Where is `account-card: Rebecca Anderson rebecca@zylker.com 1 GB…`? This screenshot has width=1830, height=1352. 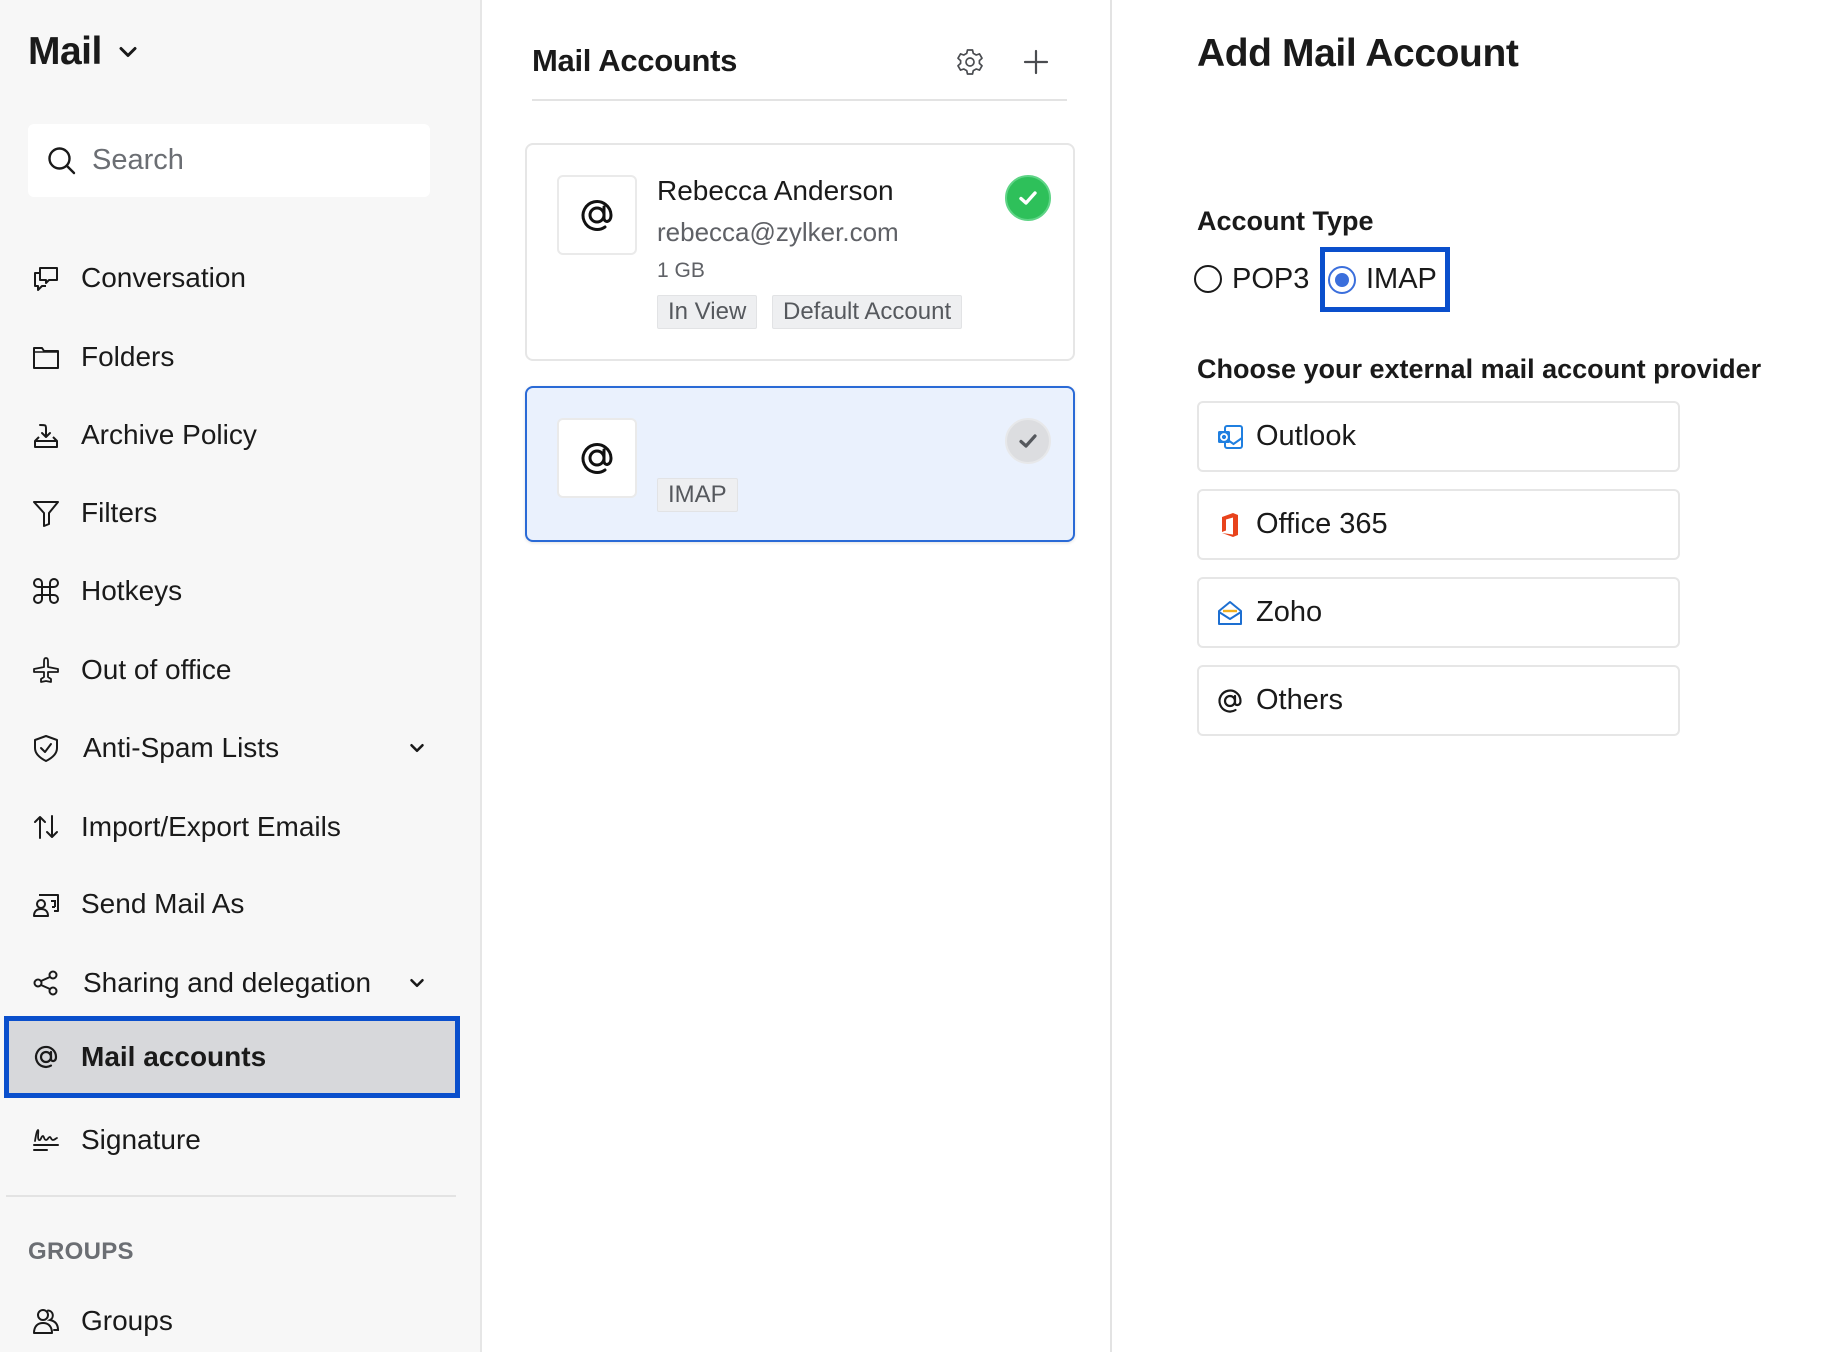 account-card: Rebecca Anderson rebecca@zylker.com 1 GB… is located at coordinates (800, 252).